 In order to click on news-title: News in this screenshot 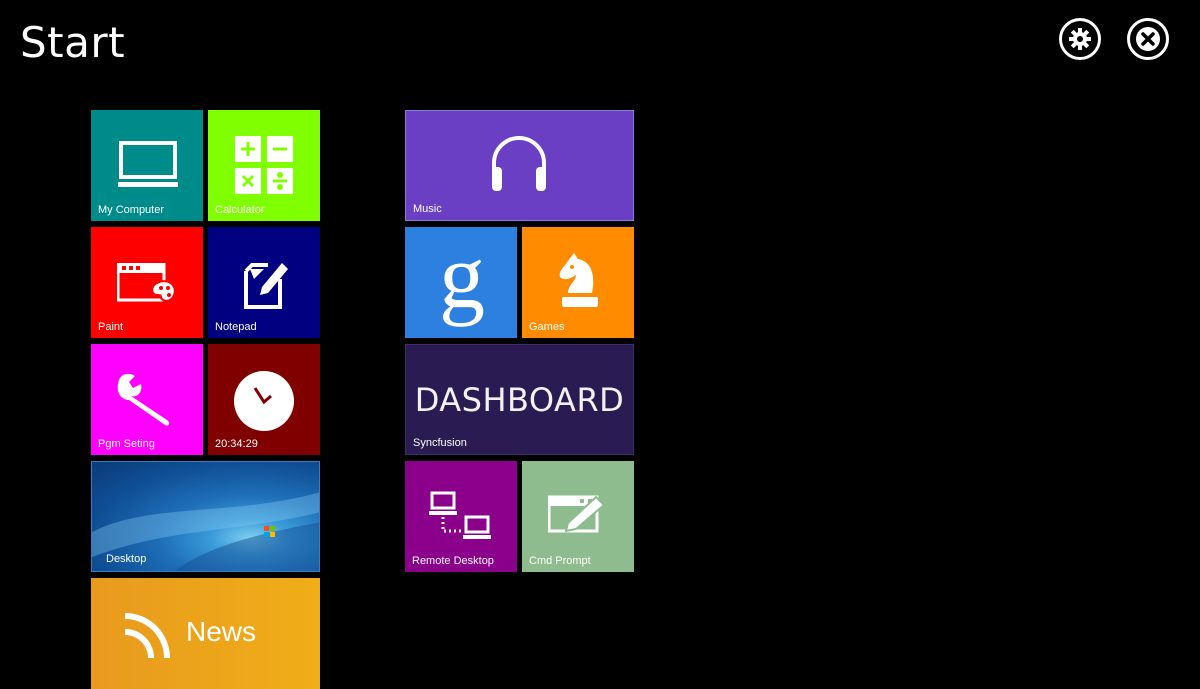, I will do `click(221, 631)`.